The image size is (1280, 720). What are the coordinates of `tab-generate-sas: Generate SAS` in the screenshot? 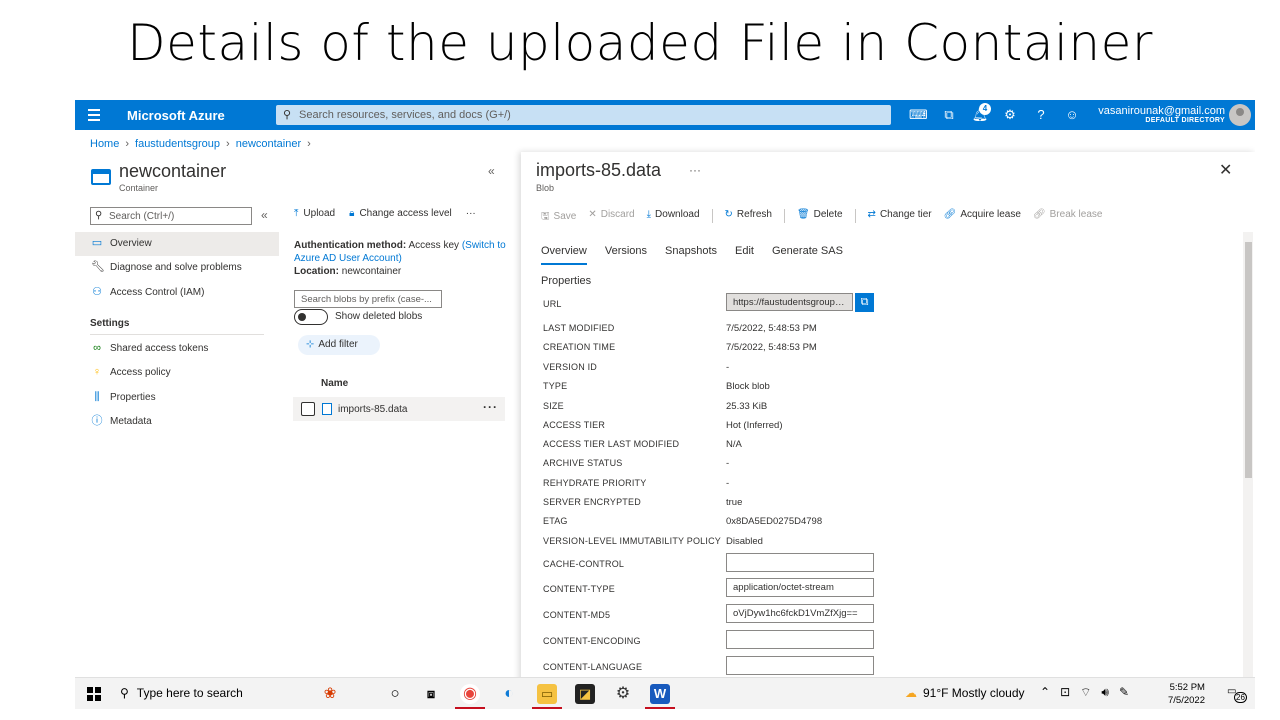 It's located at (807, 255).